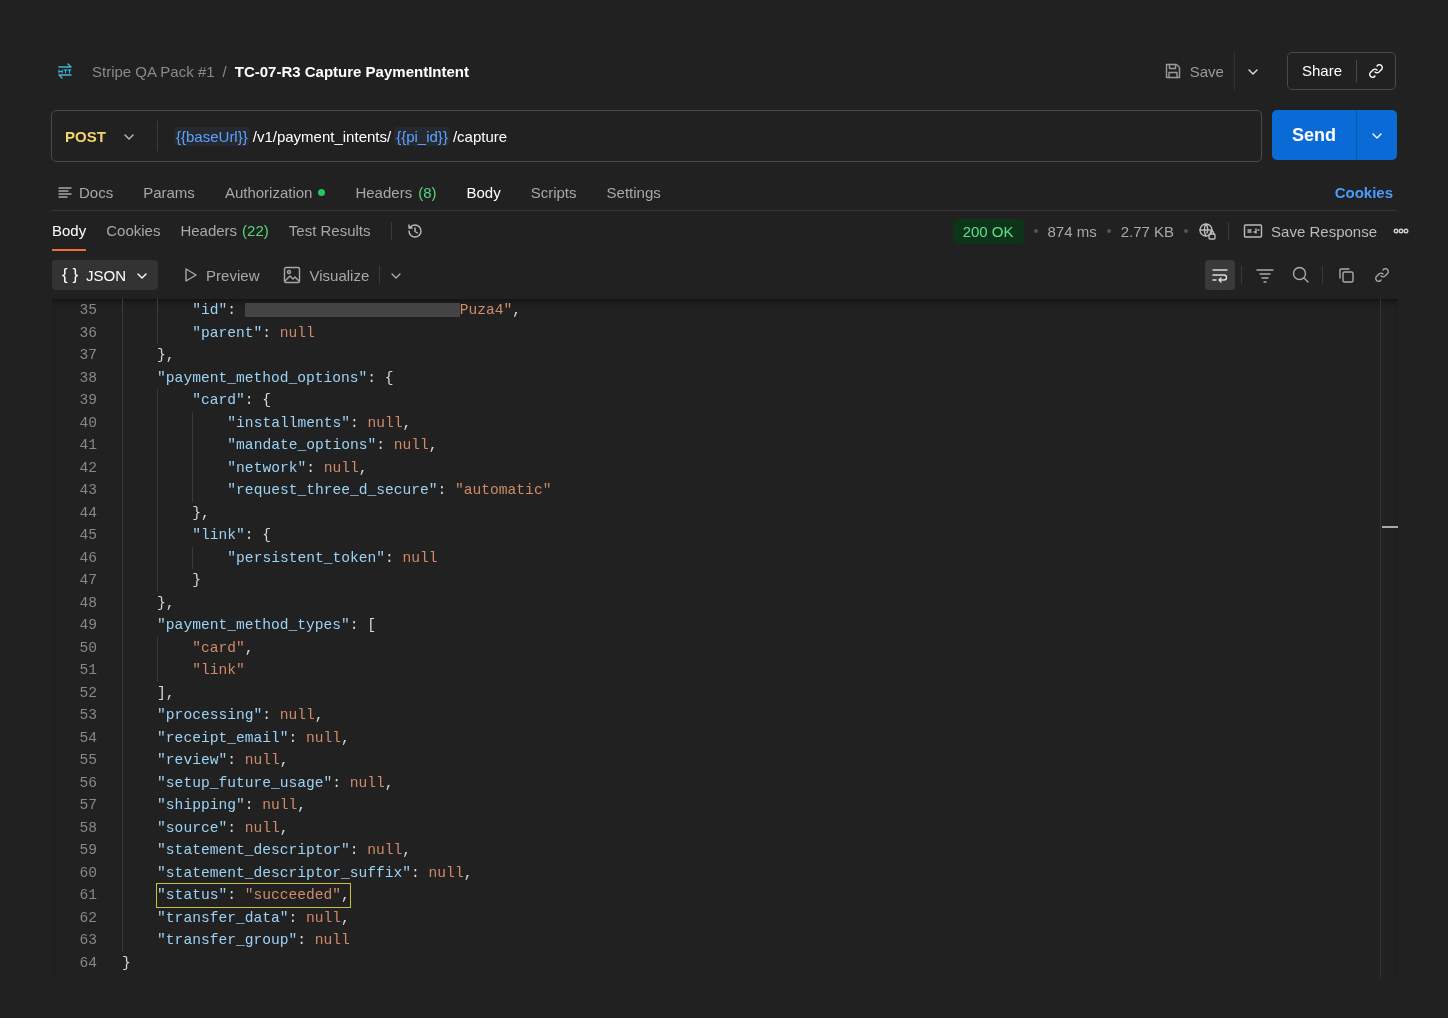  What do you see at coordinates (88, 423) in the screenshot?
I see `line-number: 40` at bounding box center [88, 423].